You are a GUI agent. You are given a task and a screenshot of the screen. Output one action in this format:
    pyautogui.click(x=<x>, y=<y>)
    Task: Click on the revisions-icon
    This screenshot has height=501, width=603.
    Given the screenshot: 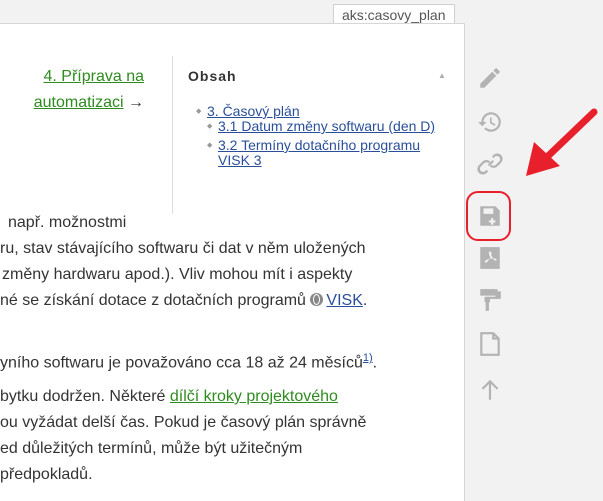 What is the action you would take?
    pyautogui.click(x=489, y=122)
    